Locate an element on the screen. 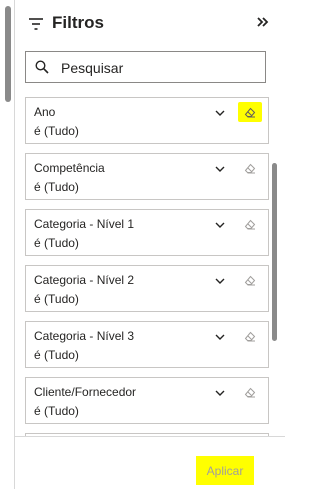 Image resolution: width=320 pixels, height=489 pixels. filter-name: Ano is located at coordinates (45, 112).